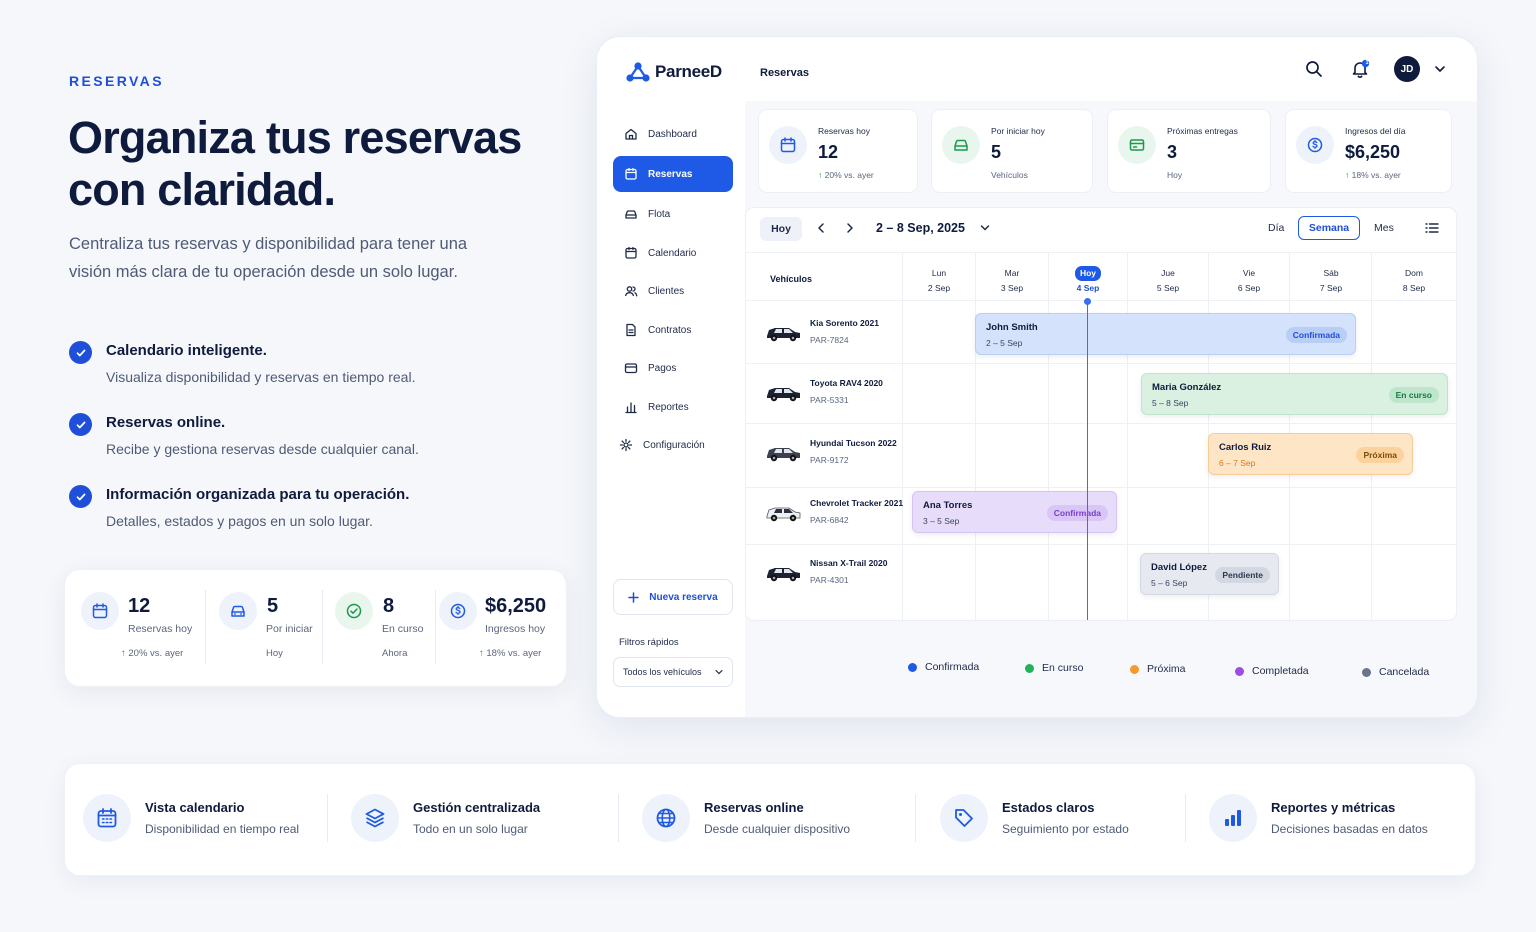 This screenshot has width=1536, height=932. What do you see at coordinates (1329, 228) in the screenshot?
I see `view-semana: Semana` at bounding box center [1329, 228].